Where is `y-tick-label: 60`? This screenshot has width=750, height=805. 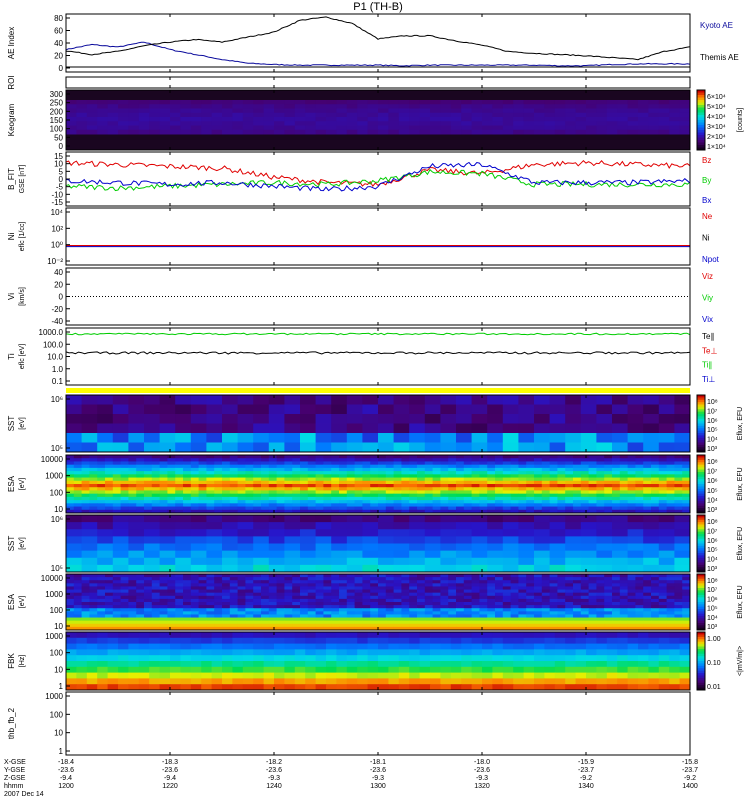
y-tick-label: 60 is located at coordinates (58, 31).